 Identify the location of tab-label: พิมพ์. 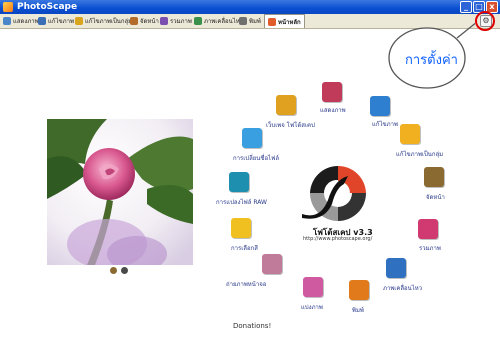
(255, 21).